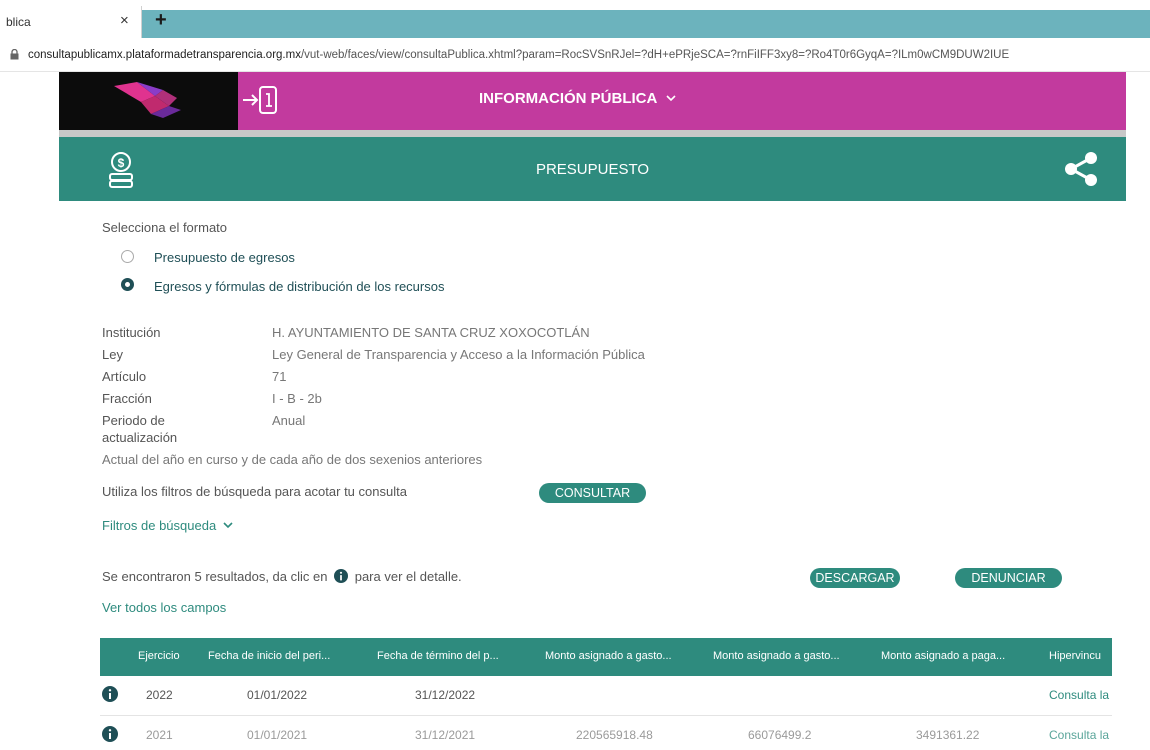  I want to click on site-logo, so click(148, 101).